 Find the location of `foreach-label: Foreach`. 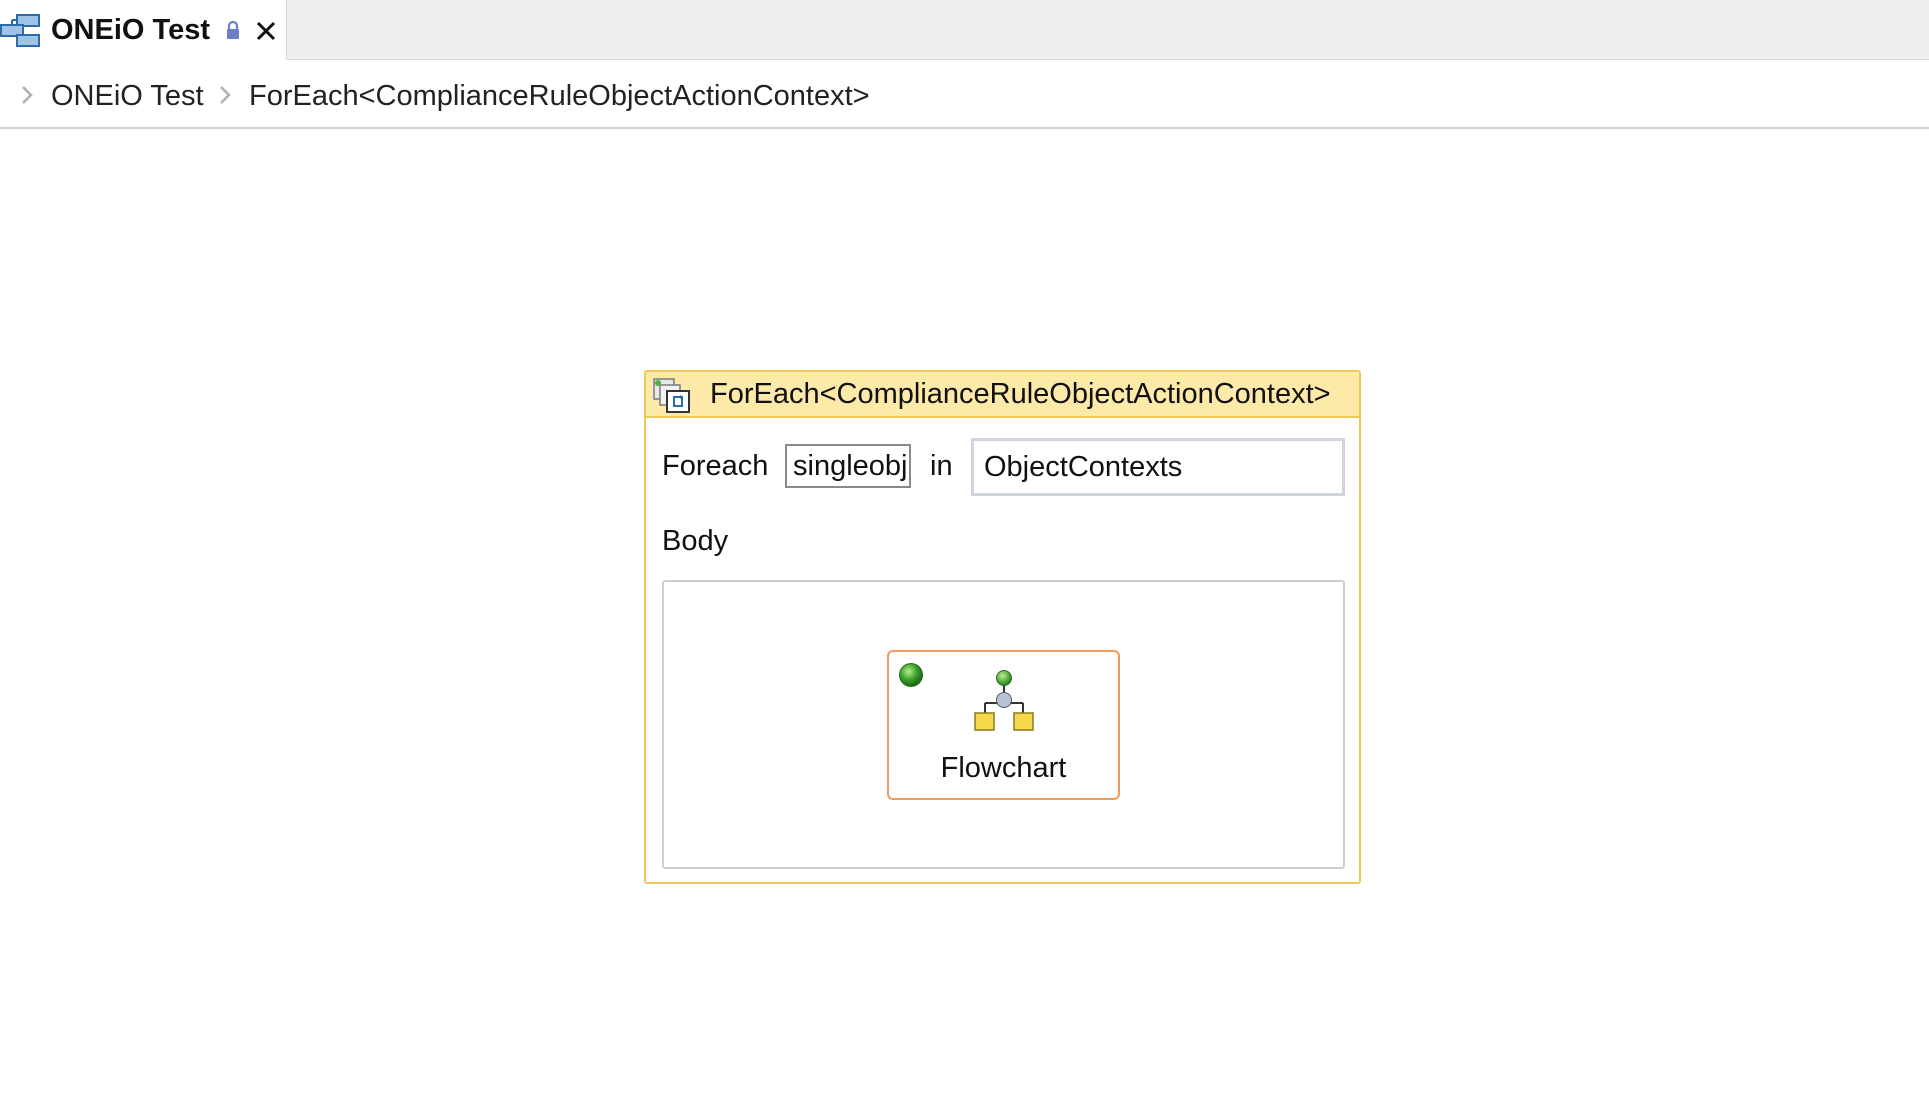

foreach-label: Foreach is located at coordinates (715, 466).